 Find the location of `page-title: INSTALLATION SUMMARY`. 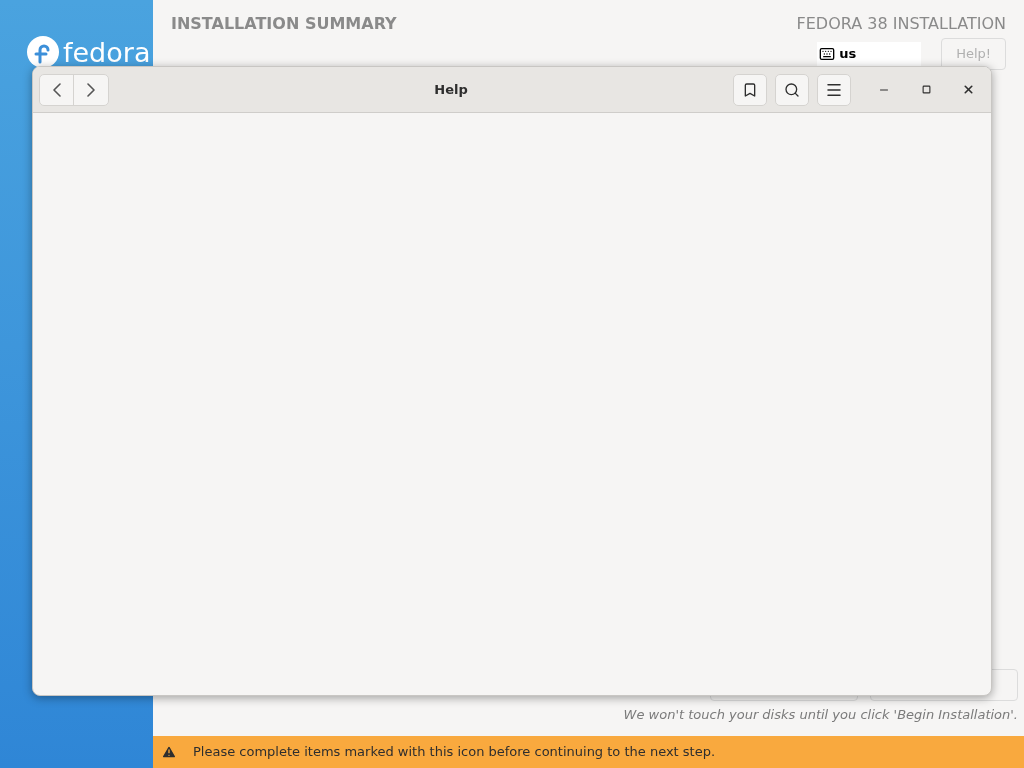

page-title: INSTALLATION SUMMARY is located at coordinates (284, 24).